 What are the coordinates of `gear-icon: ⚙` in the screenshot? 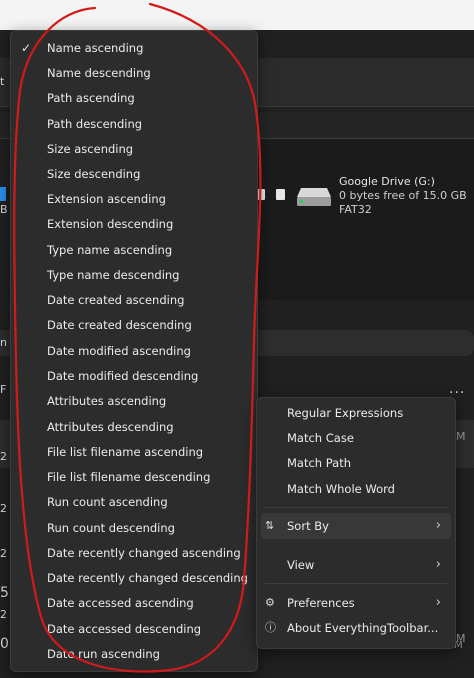 It's located at (270, 602).